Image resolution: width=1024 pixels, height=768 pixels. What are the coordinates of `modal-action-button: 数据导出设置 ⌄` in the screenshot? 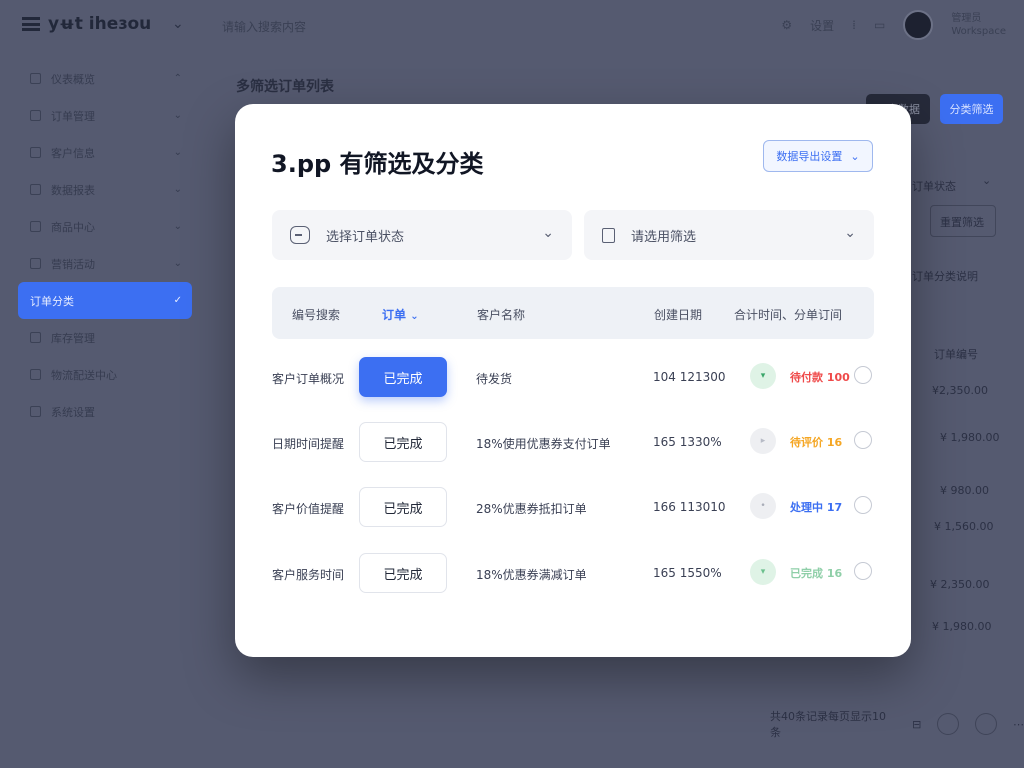 It's located at (818, 156).